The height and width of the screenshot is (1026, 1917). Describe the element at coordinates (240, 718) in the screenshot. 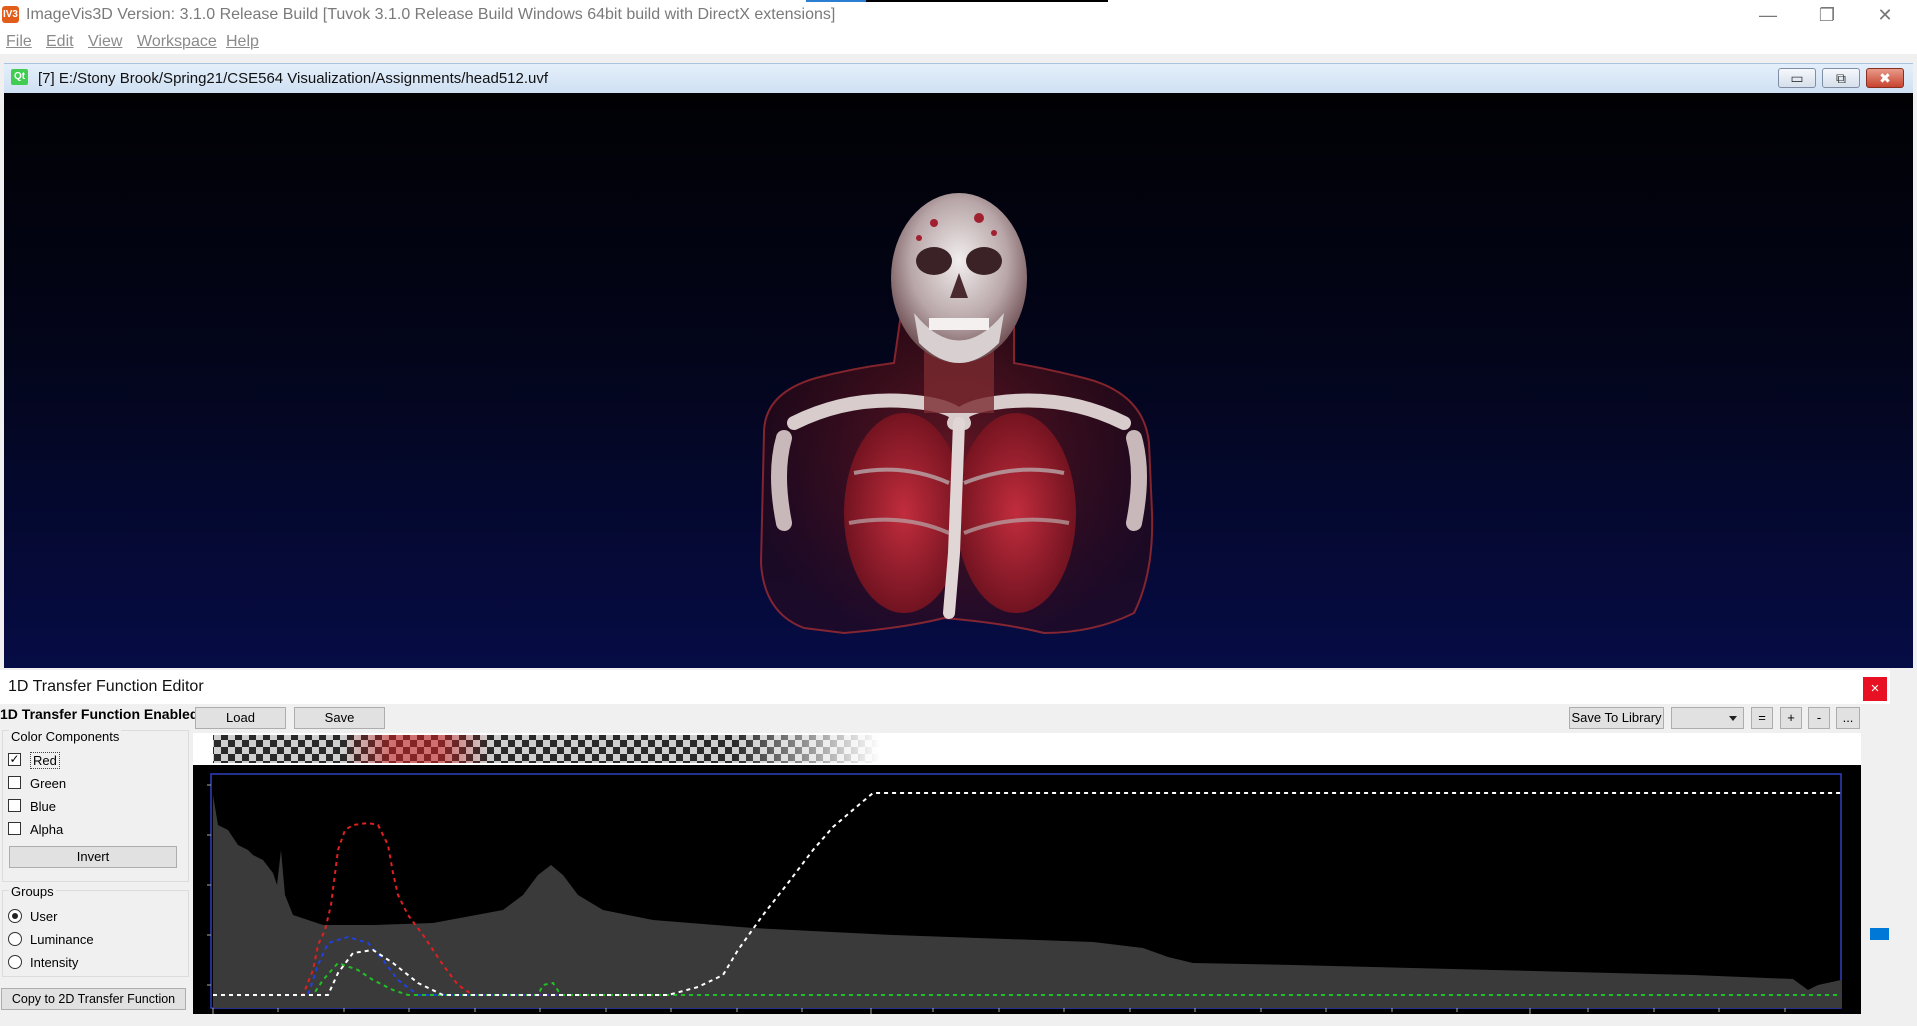

I see `load-button: Load` at that location.